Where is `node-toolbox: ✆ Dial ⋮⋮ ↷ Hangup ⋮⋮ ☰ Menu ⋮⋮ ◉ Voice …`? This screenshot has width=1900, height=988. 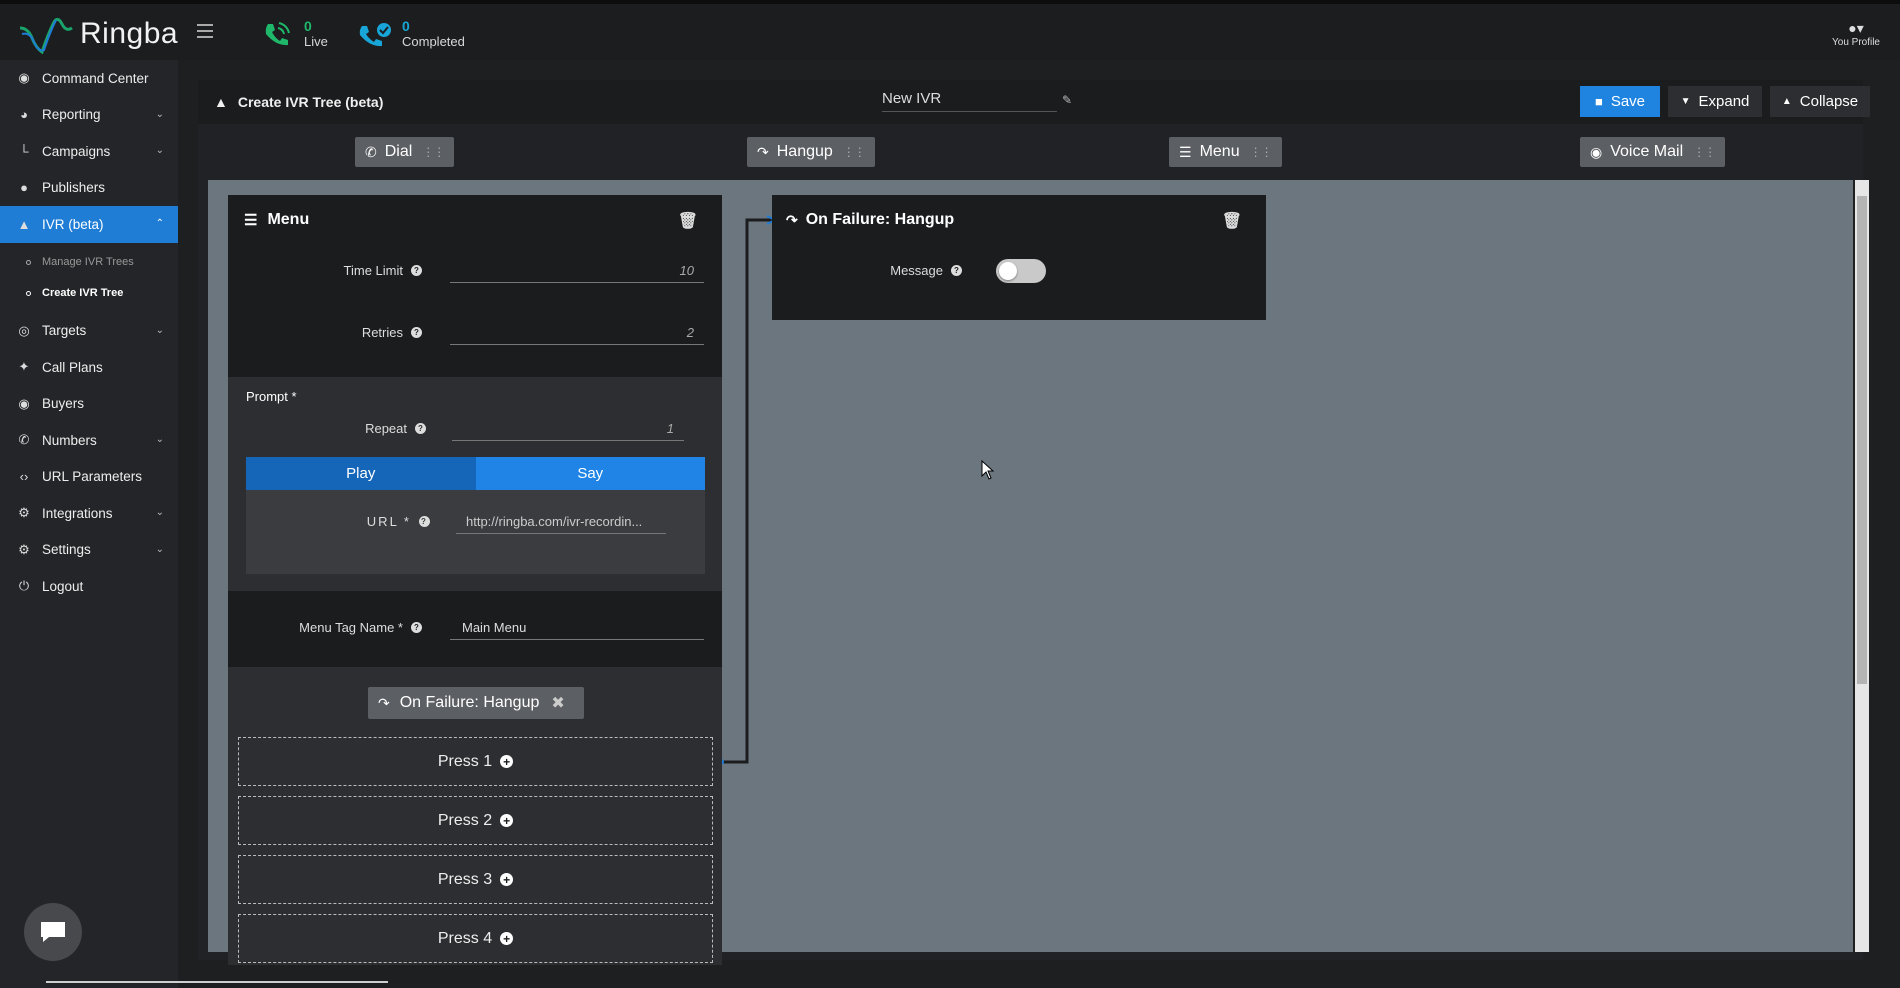
node-toolbox: ✆ Dial ⋮⋮ ↷ Hangup ⋮⋮ ☰ Menu ⋮⋮ ◉ Voice … is located at coordinates (1030, 152).